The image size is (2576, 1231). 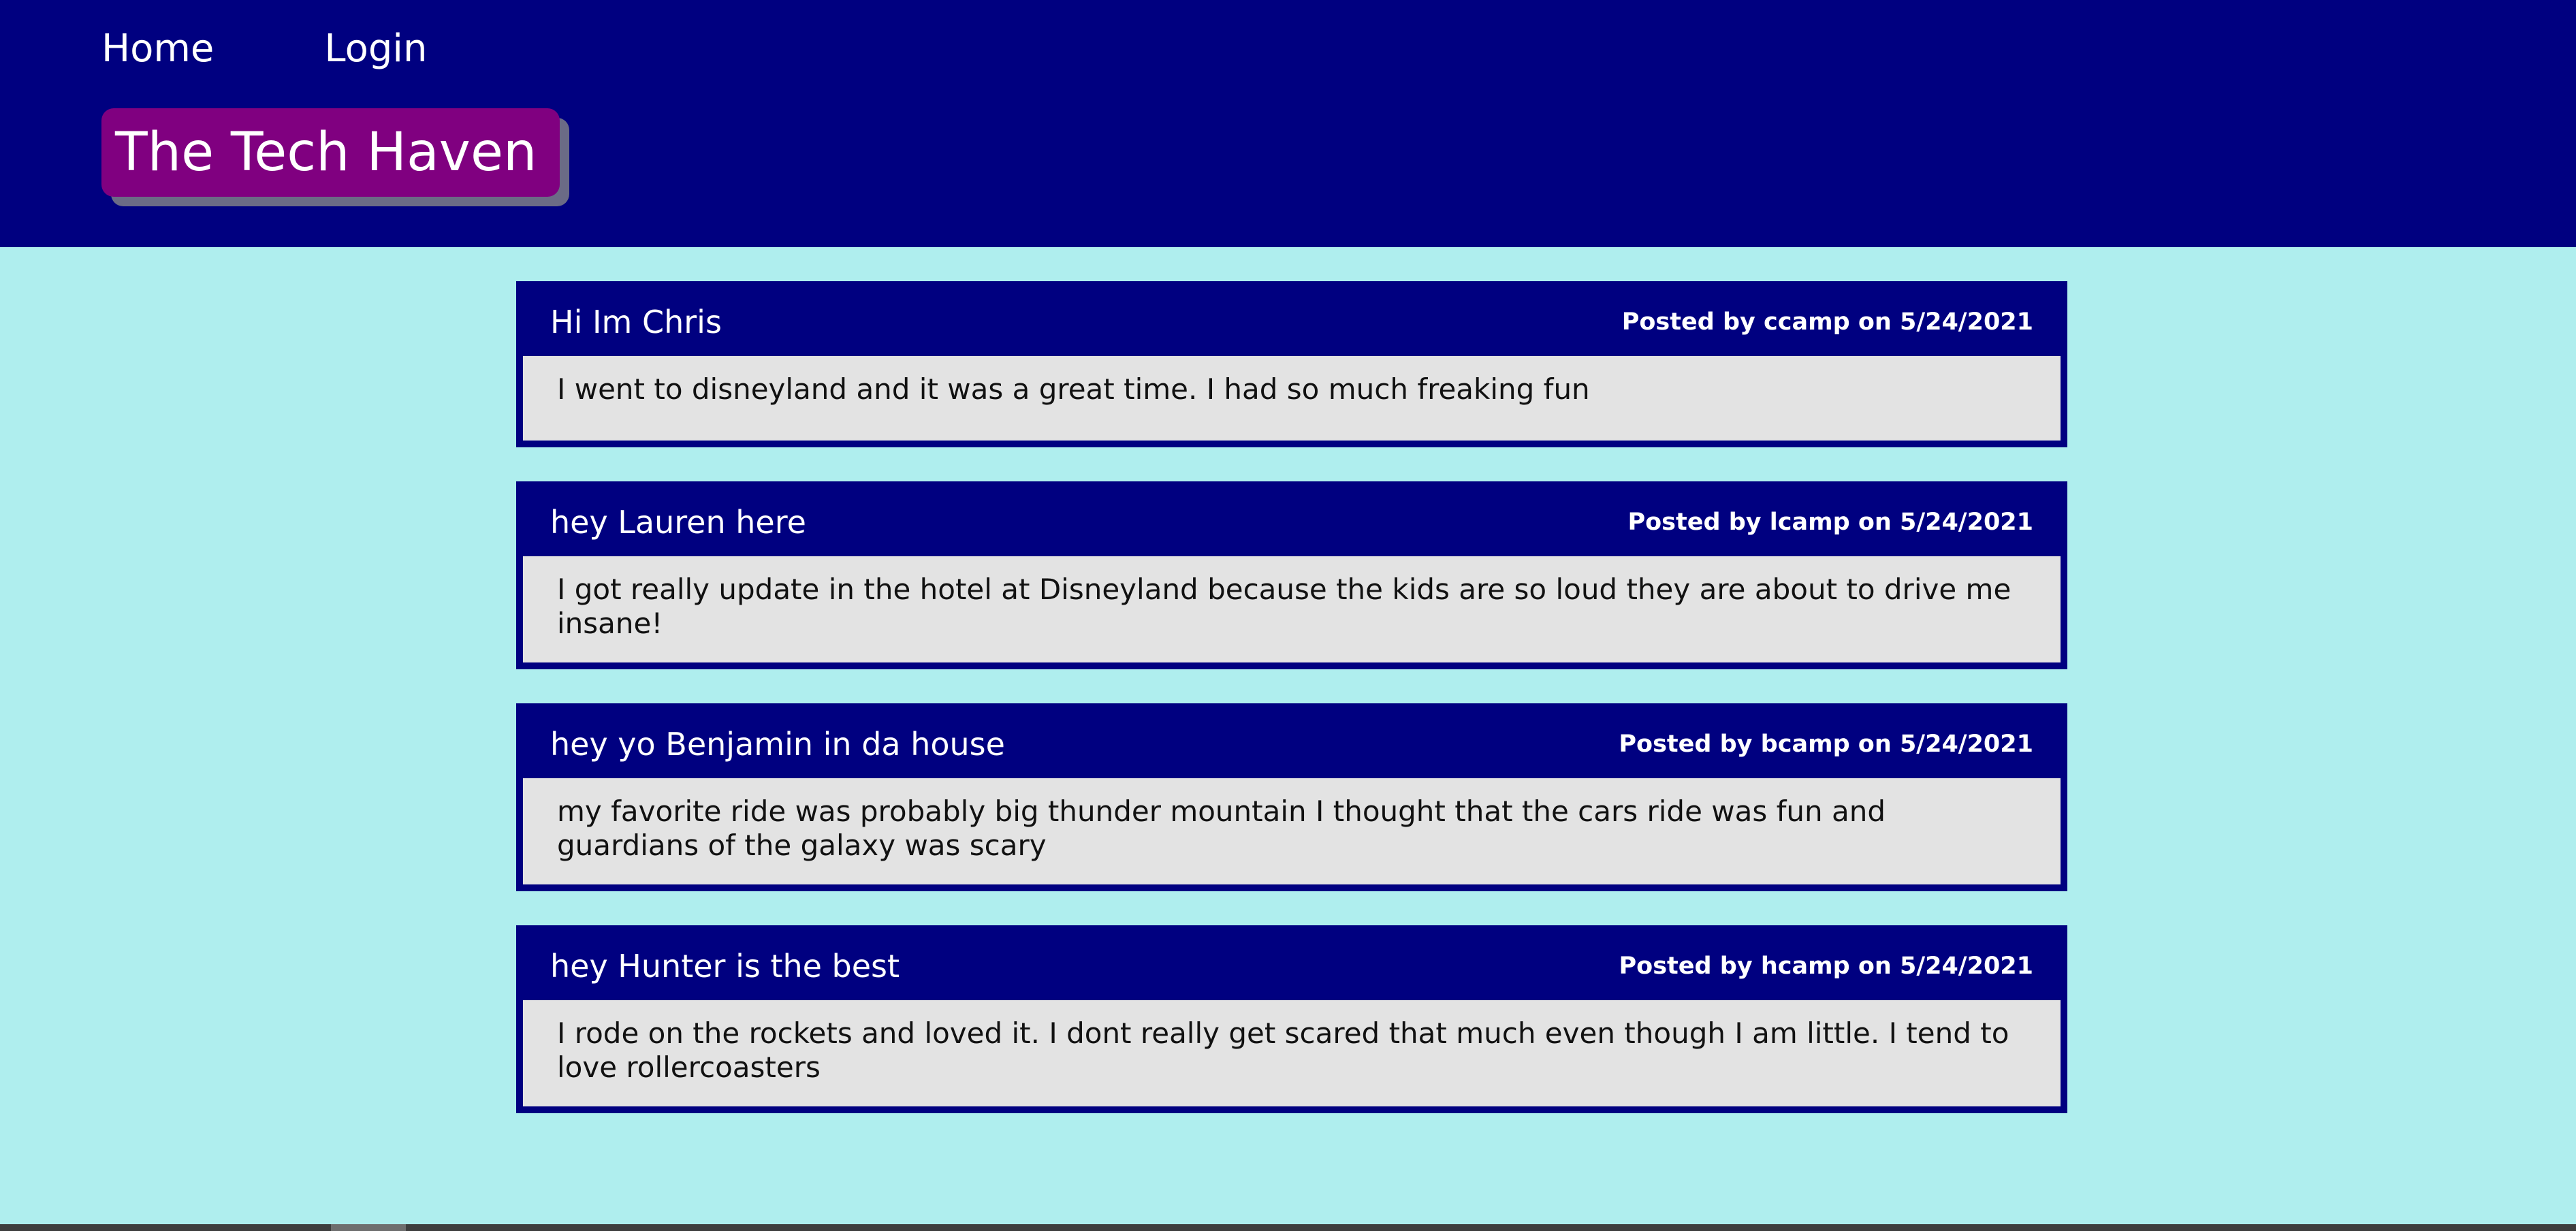 I want to click on post-title: hey Lauren here, so click(x=678, y=522).